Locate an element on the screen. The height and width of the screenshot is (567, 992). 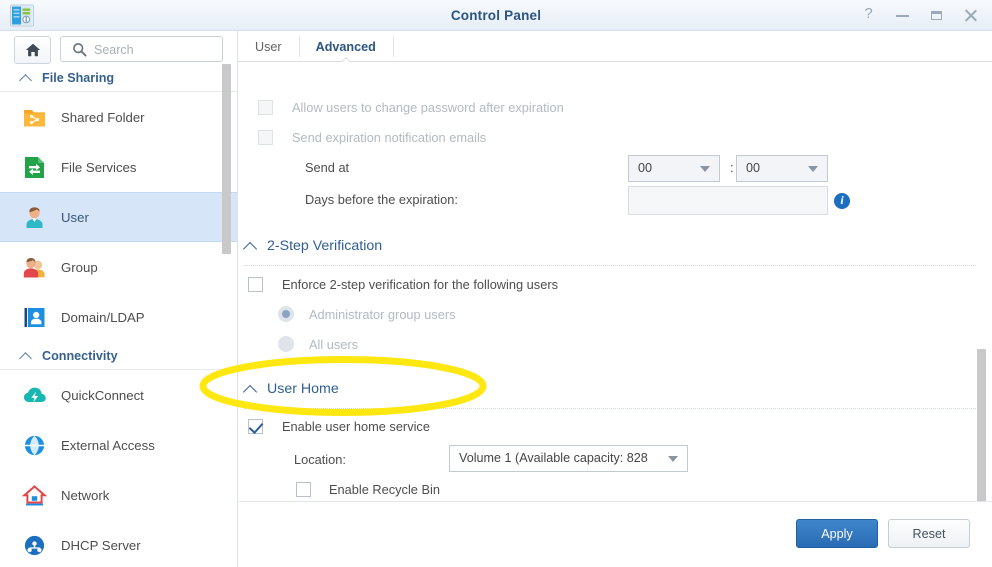
sidebar-item-quickconnect: QuickConnect is located at coordinates (118, 395).